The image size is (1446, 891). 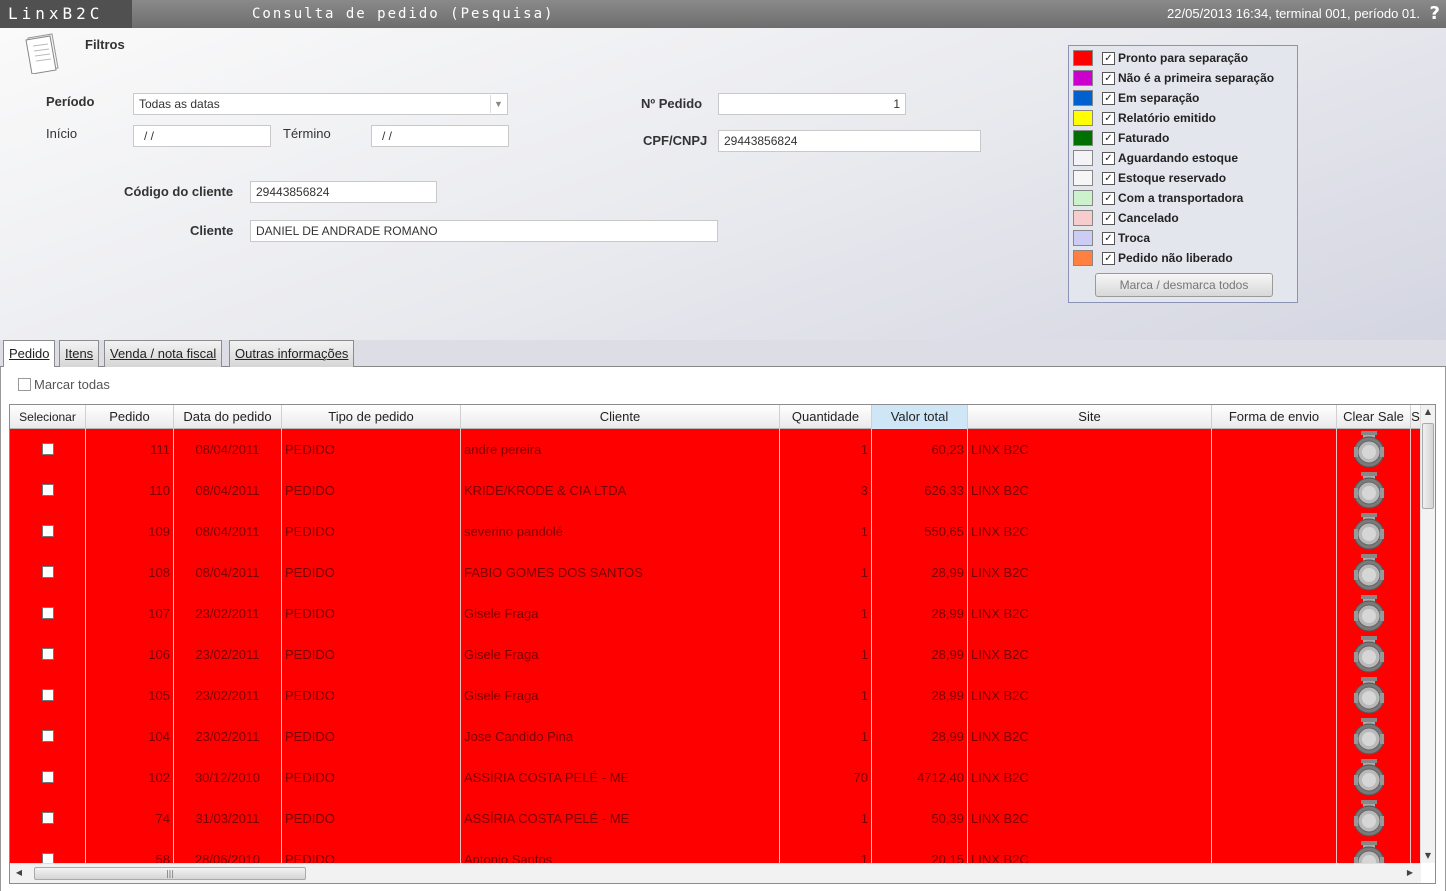 I want to click on cpf-field: 29443856824, so click(x=849, y=141).